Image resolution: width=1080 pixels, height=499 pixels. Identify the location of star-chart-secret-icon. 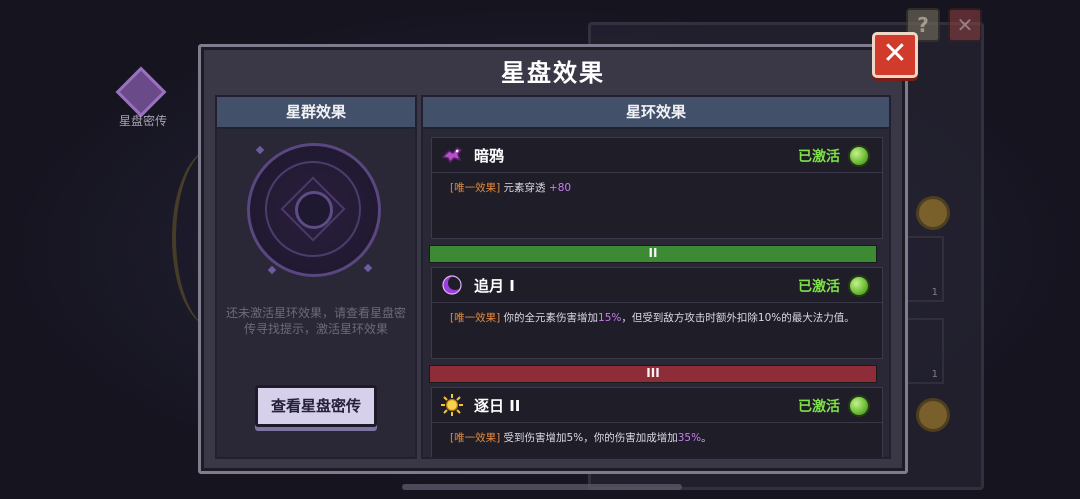
(141, 92).